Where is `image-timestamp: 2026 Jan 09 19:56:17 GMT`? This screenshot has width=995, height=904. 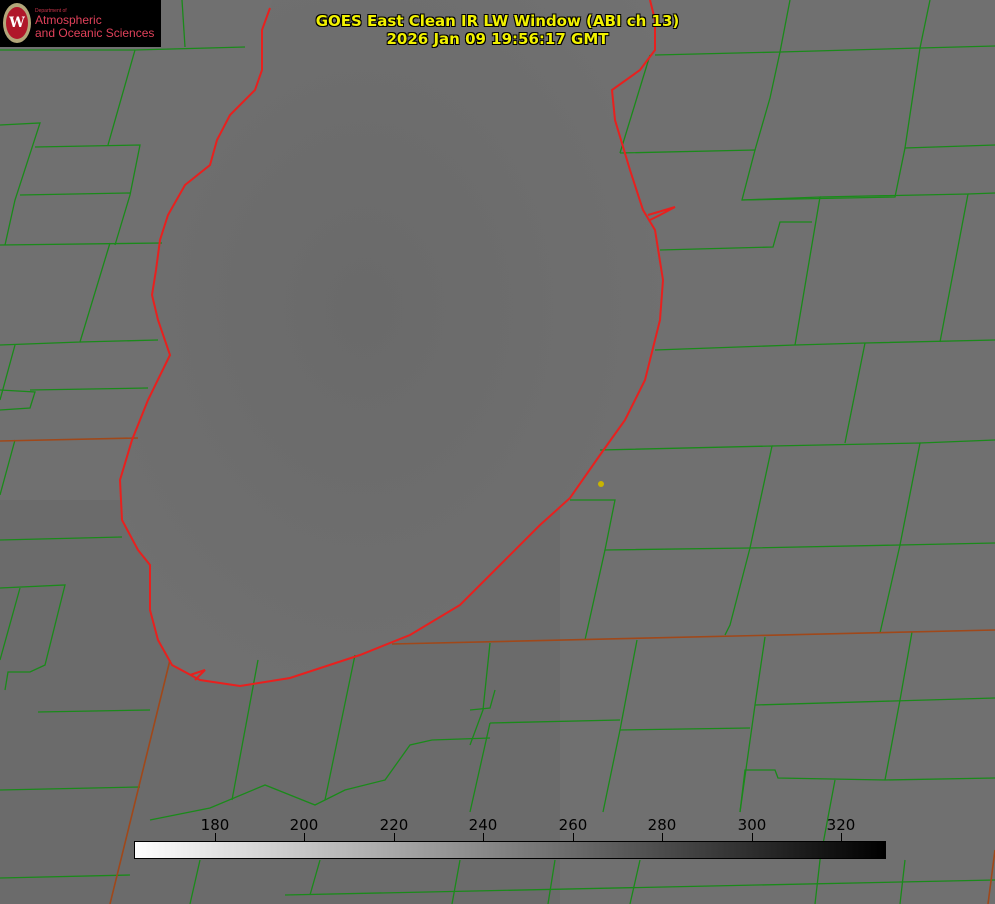
image-timestamp: 2026 Jan 09 19:56:17 GMT is located at coordinates (497, 39).